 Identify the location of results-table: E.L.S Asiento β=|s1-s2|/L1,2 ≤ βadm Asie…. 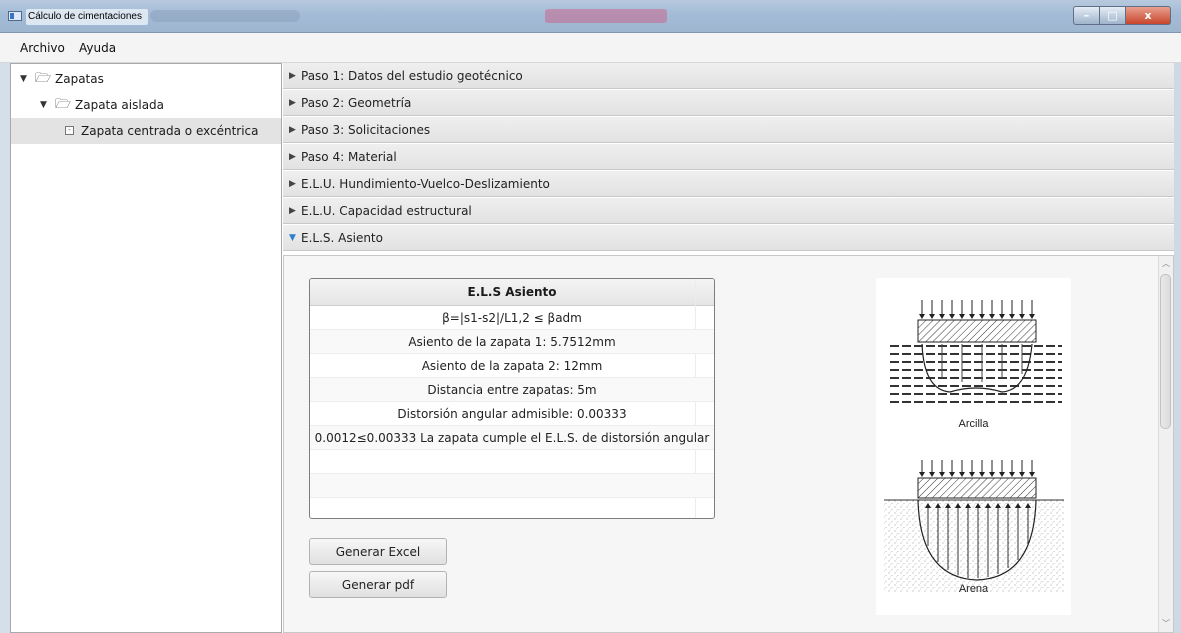
(512, 398).